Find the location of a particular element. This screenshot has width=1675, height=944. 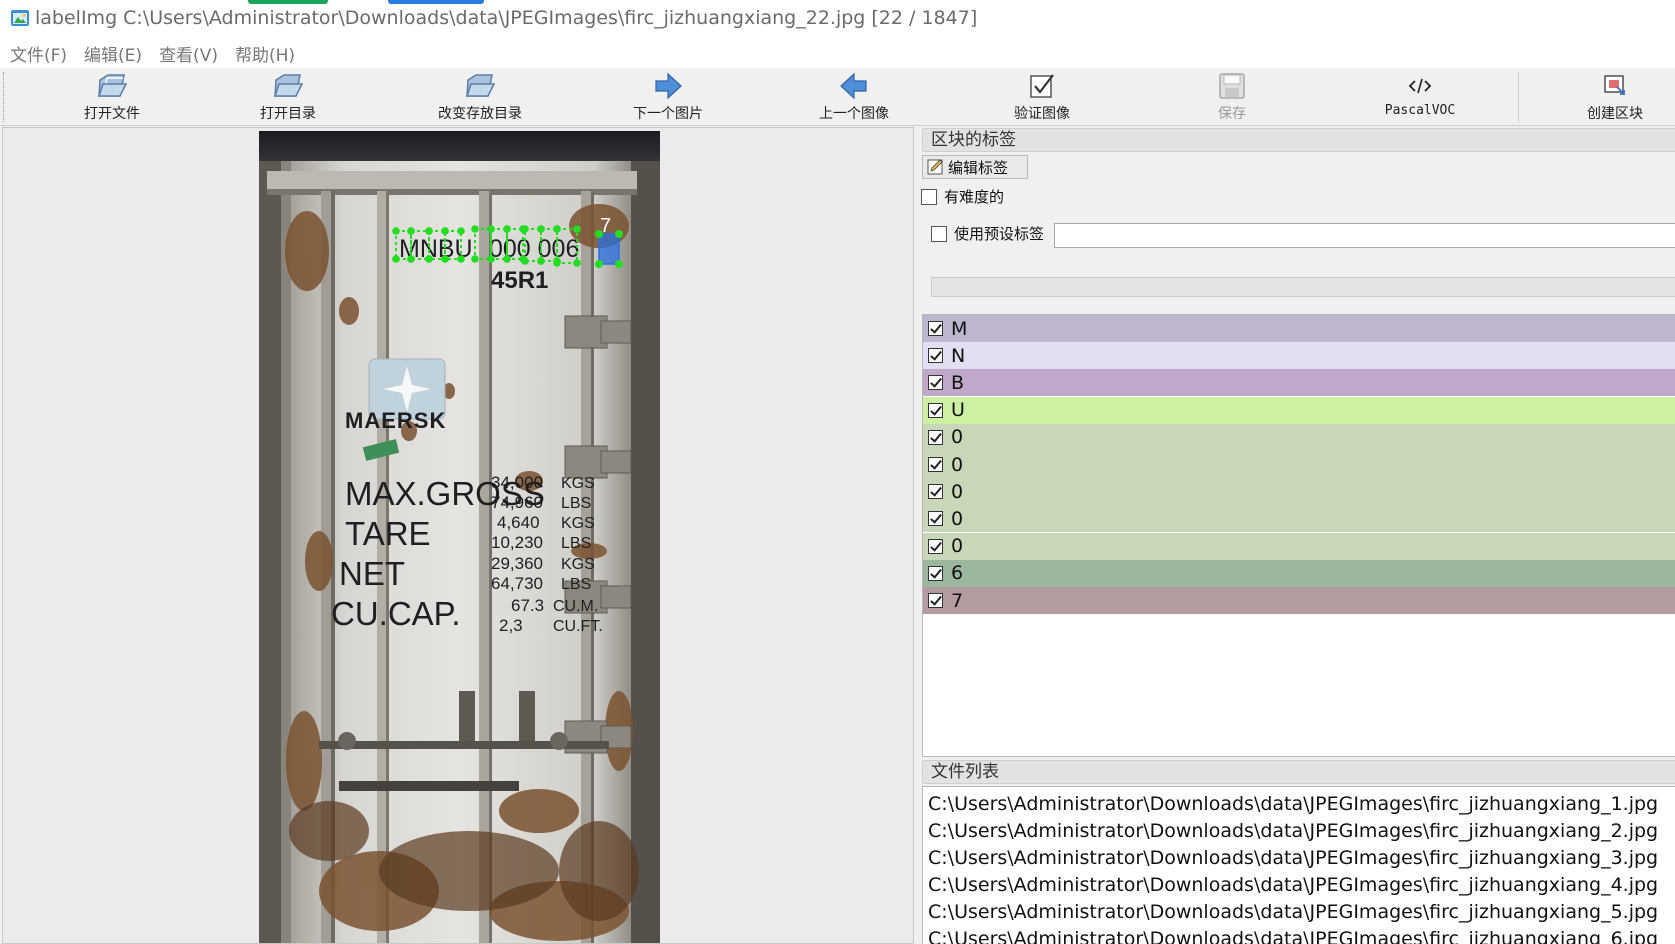

photo-row3-v1: 2,3 is located at coordinates (511, 625).